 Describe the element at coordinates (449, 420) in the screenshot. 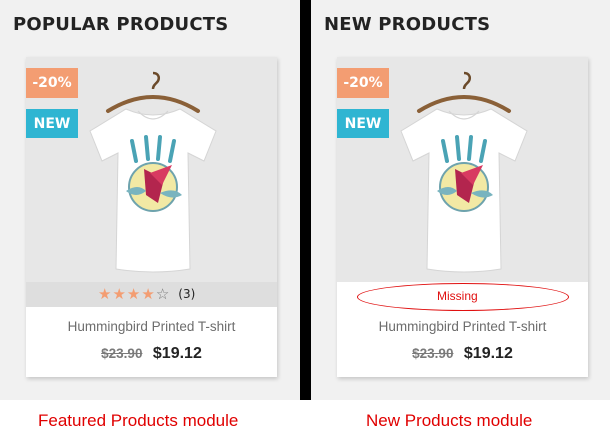

I see `new-module-caption: New Products module` at that location.